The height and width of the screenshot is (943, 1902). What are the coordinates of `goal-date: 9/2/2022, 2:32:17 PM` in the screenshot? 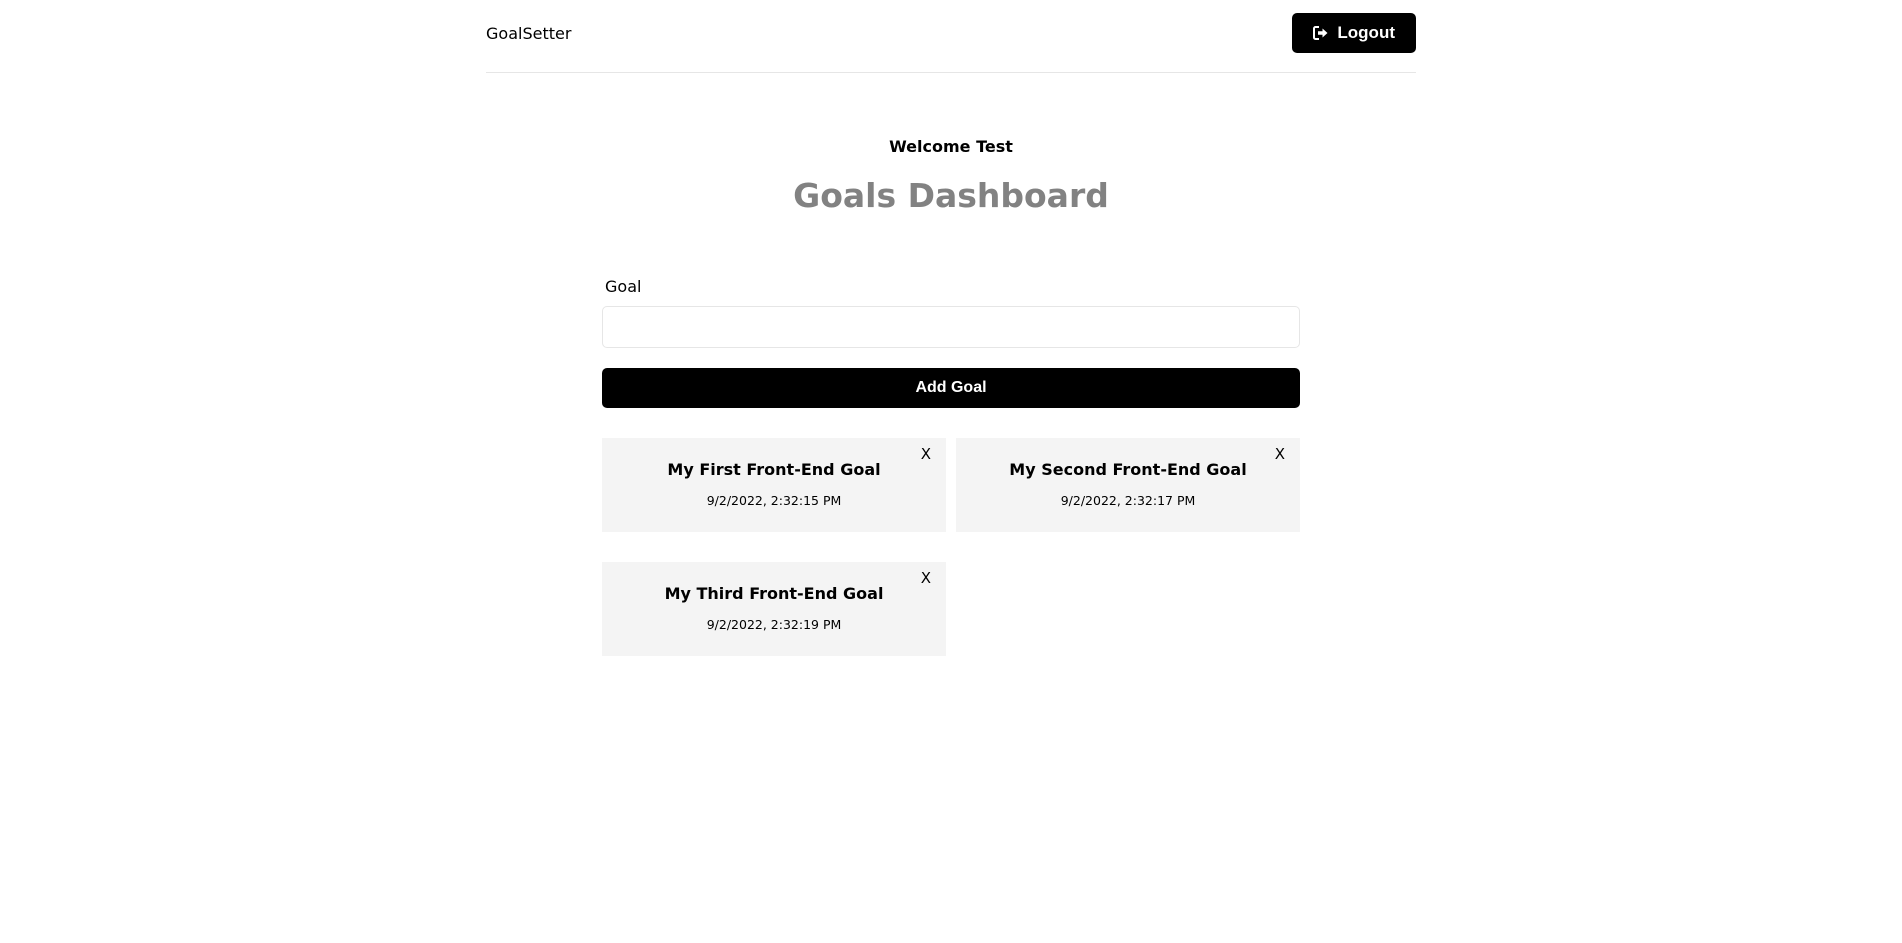 It's located at (1128, 500).